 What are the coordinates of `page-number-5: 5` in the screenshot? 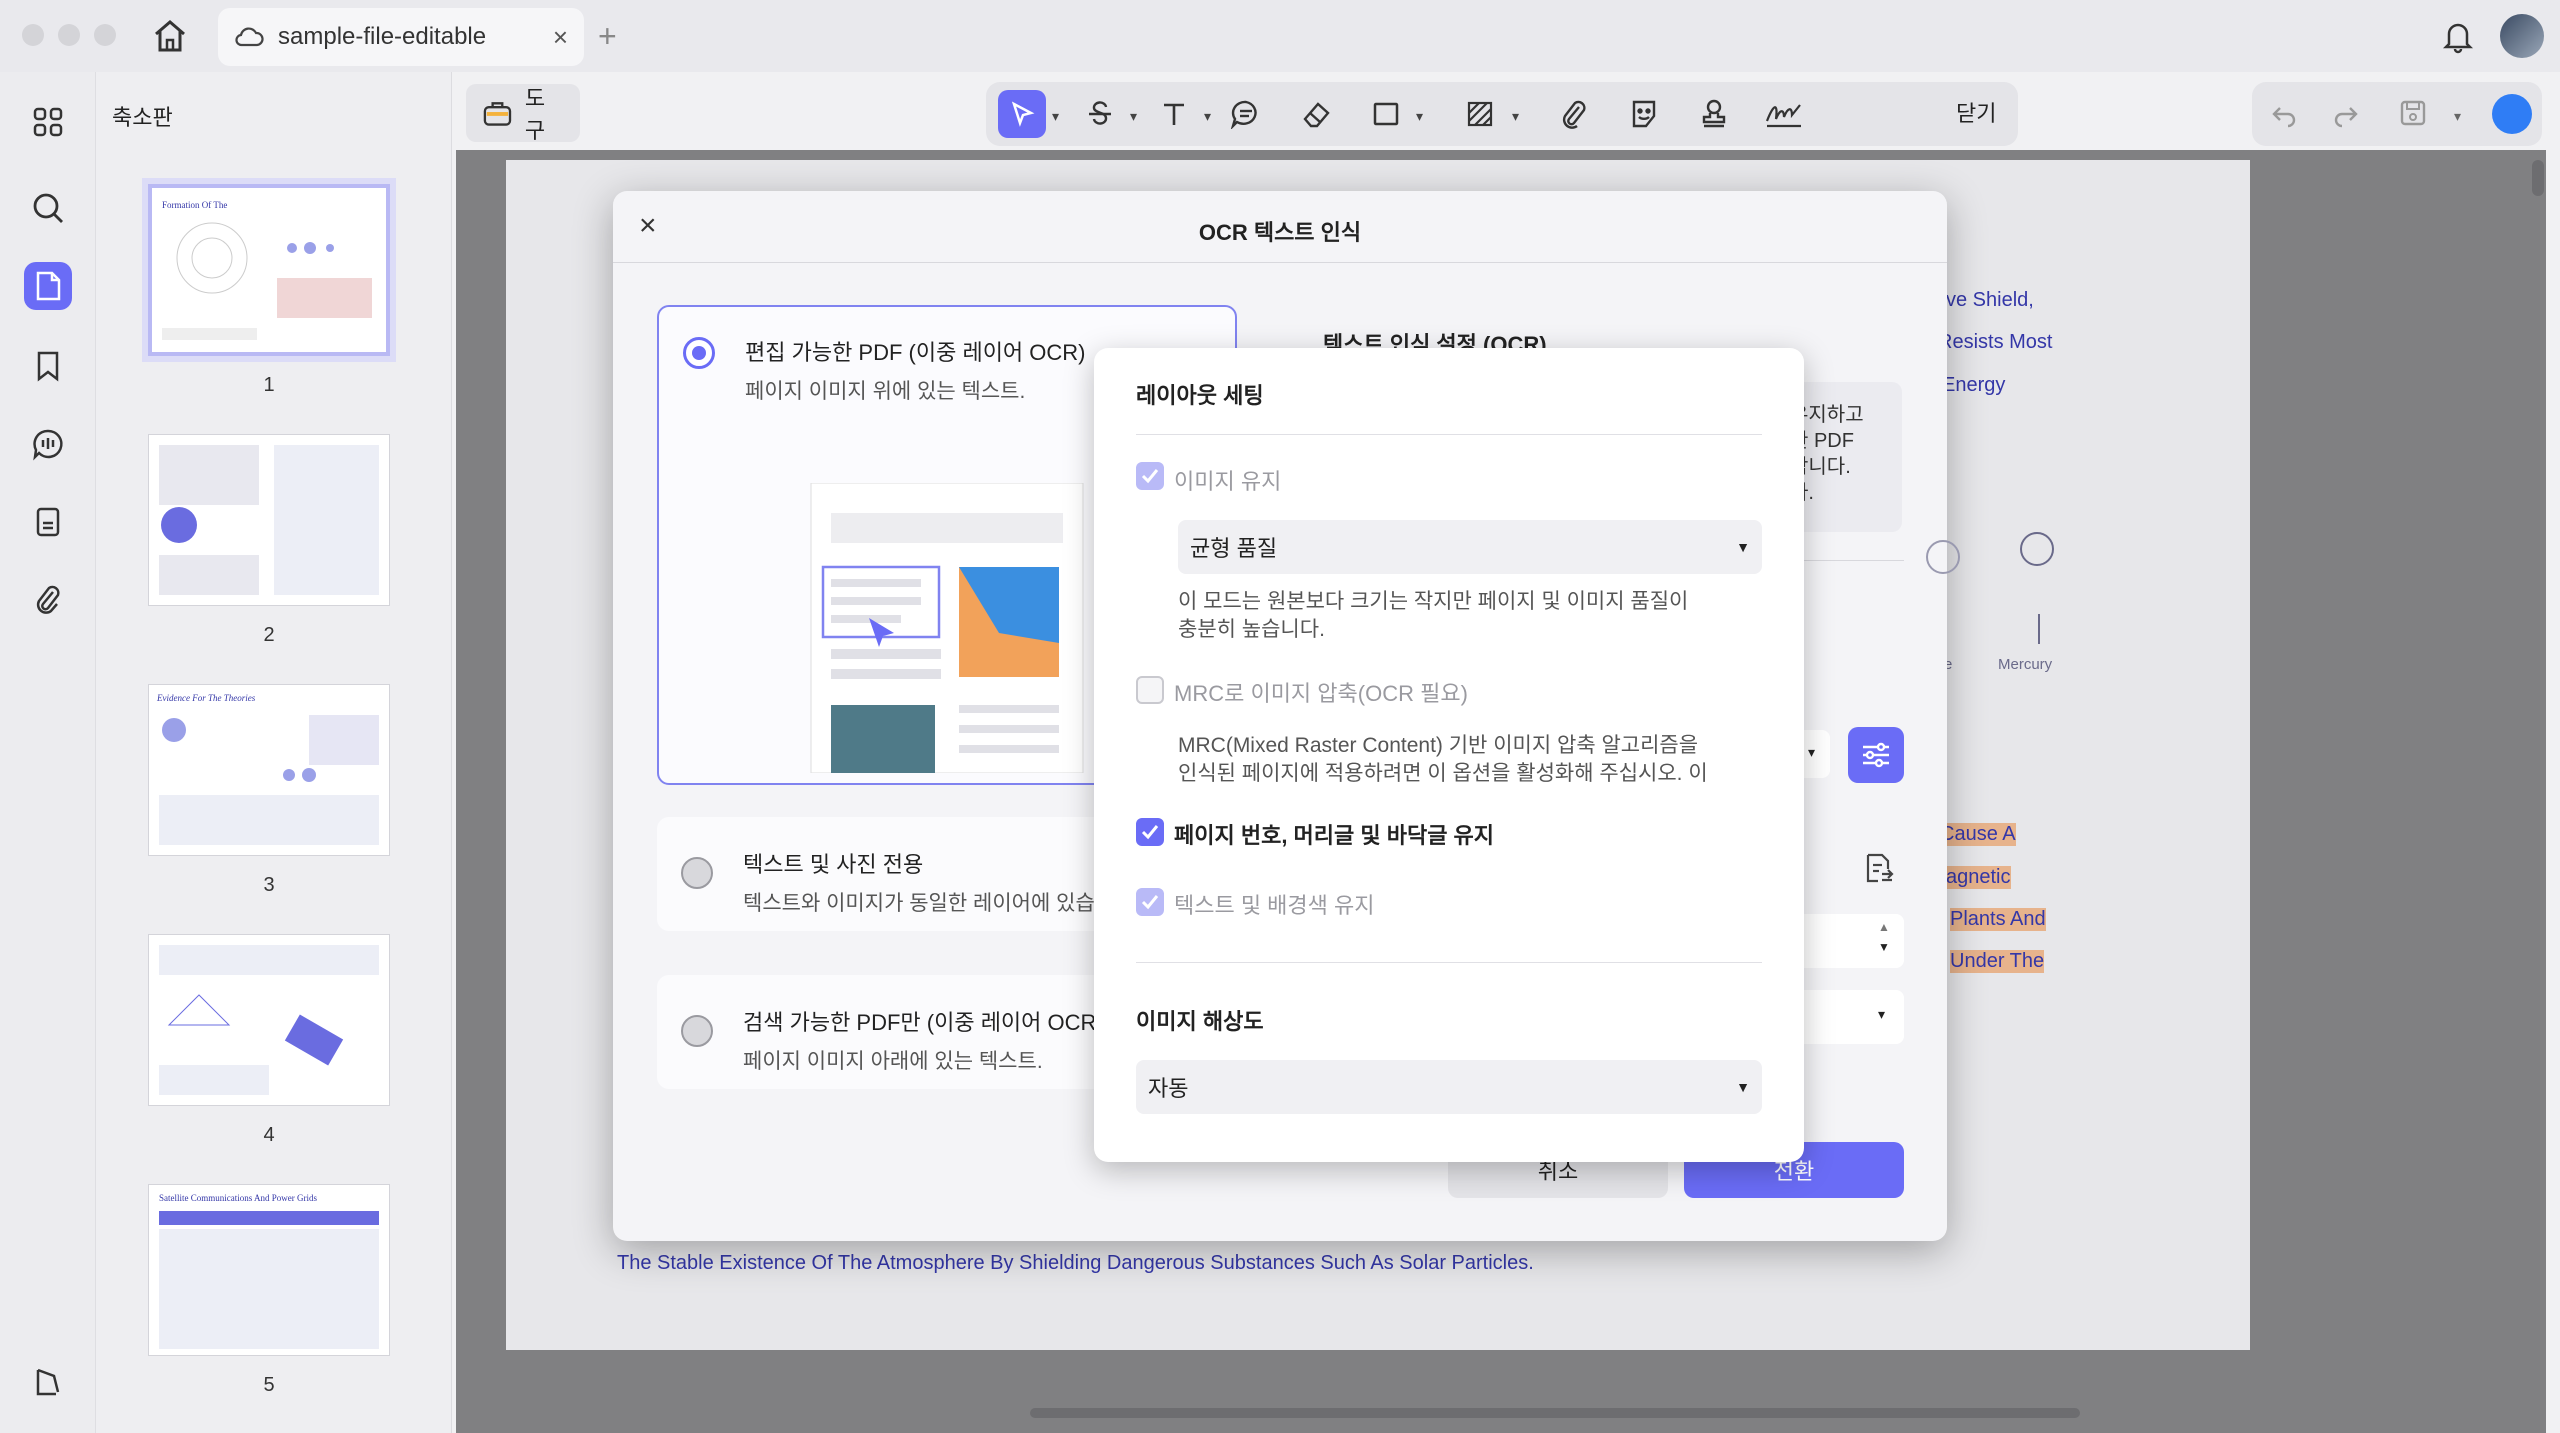 It's located at (269, 1385).